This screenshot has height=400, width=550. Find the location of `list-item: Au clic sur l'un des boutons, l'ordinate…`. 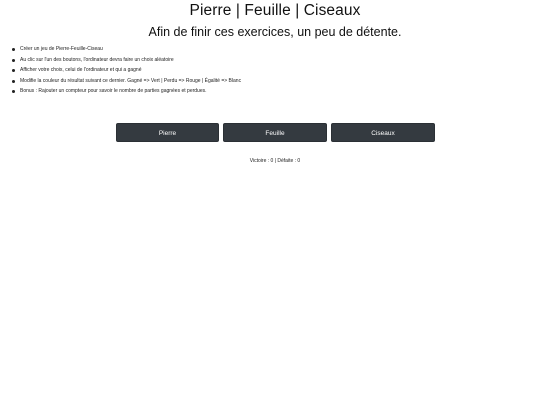

list-item: Au clic sur l'un des boutons, l'ordinate… is located at coordinates (126, 60).